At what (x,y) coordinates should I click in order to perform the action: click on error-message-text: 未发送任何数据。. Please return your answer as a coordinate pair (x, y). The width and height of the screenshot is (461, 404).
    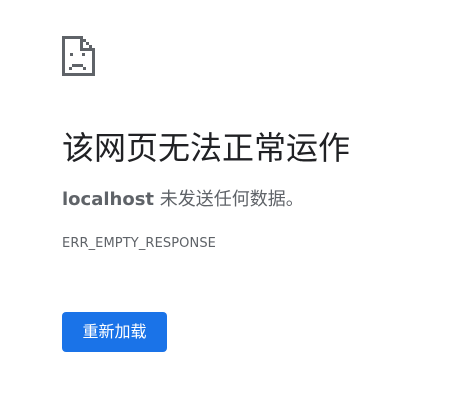
    Looking at the image, I should click on (229, 199).